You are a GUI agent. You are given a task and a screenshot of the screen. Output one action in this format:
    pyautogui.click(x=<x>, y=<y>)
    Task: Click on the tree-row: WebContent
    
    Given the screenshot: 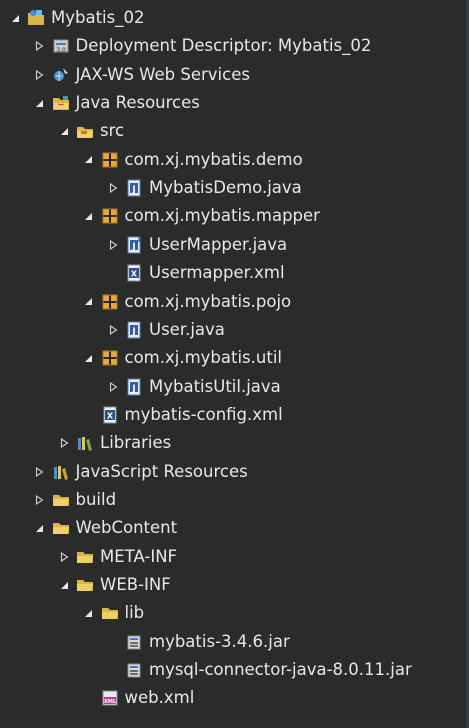 What is the action you would take?
    pyautogui.click(x=105, y=528)
    